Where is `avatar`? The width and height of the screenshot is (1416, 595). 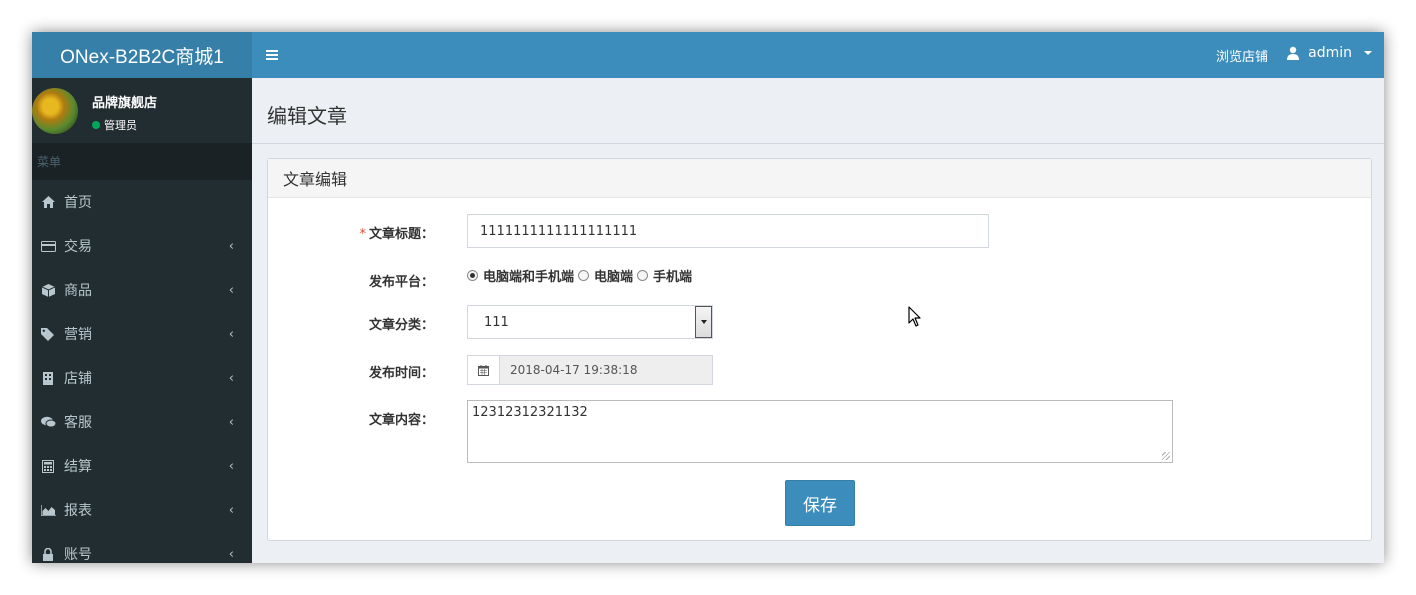 avatar is located at coordinates (55, 111).